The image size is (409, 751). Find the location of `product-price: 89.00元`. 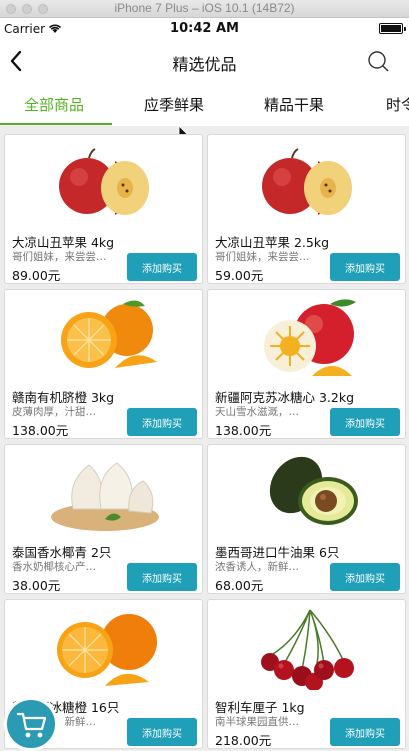

product-price: 89.00元 is located at coordinates (36, 275).